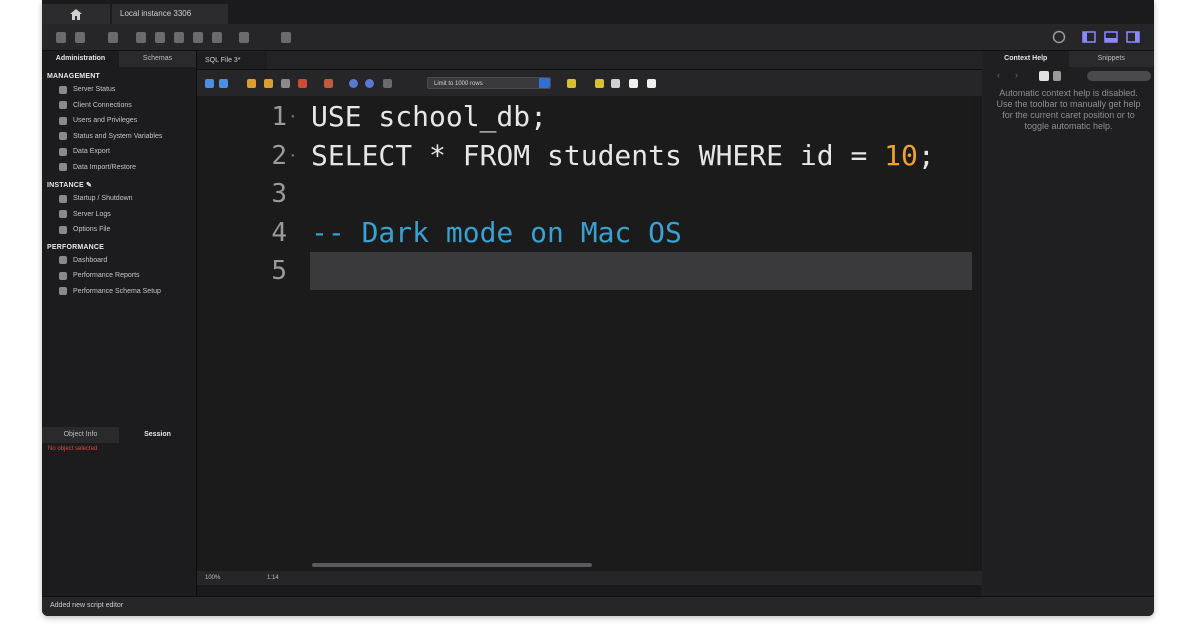  Describe the element at coordinates (1133, 37) in the screenshot. I see `toggle-secondary-sidebar-icon` at that location.